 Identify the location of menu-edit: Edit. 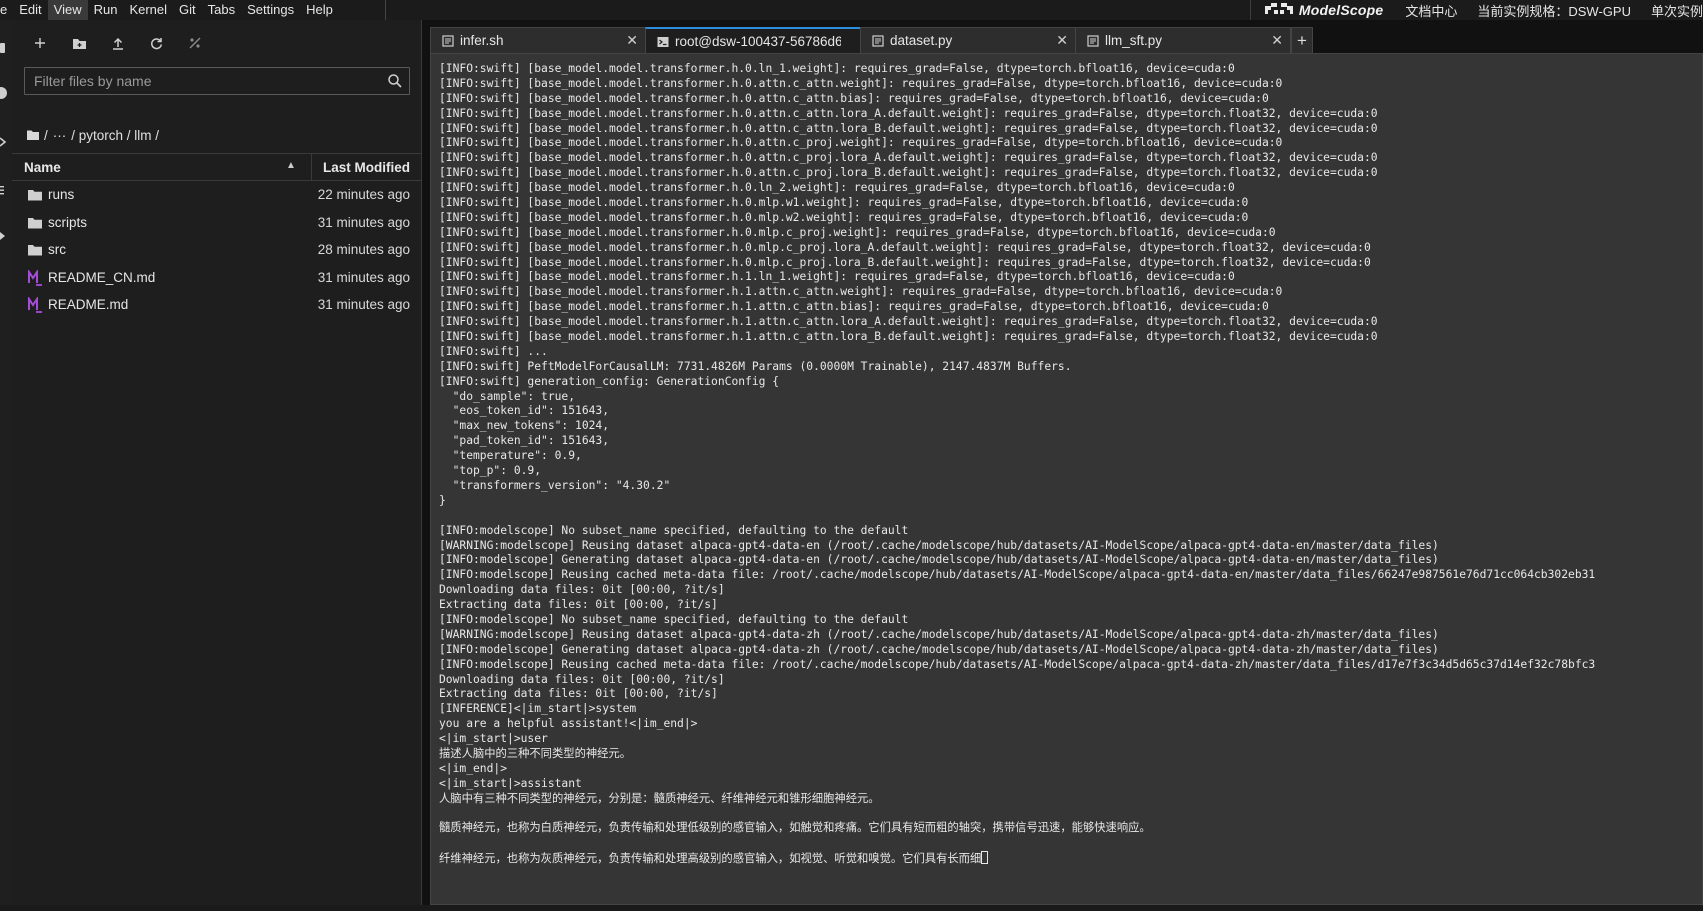
(30, 10).